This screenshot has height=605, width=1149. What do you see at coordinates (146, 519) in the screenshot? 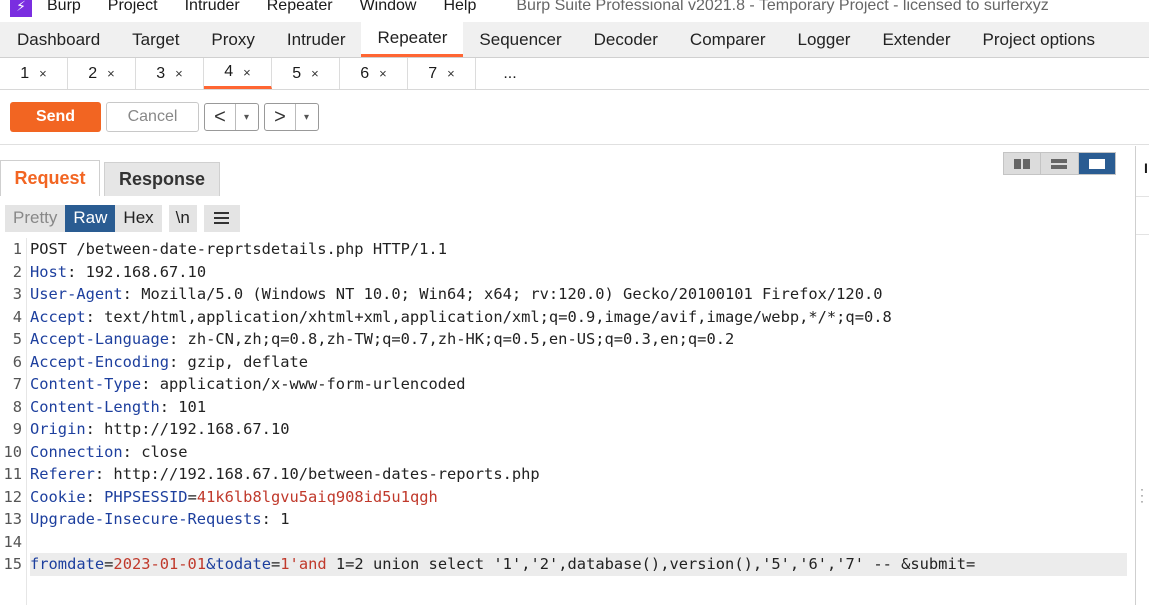
I see `header-name: Upgrade-Insecure-Requests` at bounding box center [146, 519].